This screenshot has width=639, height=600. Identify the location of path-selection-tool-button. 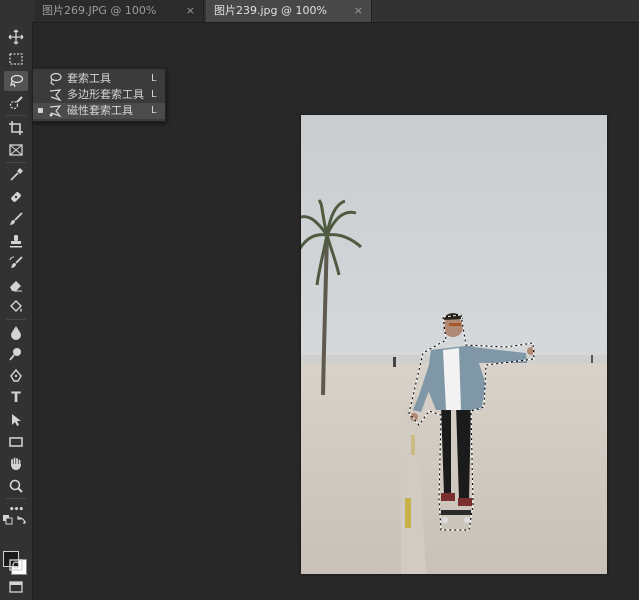
(16, 420).